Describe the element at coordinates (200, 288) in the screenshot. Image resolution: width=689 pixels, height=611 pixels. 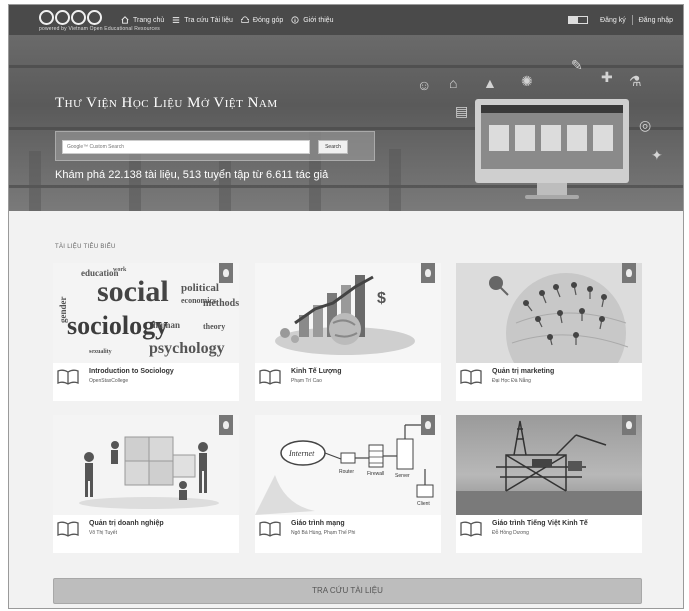
I see `word-cloud-word: political` at that location.